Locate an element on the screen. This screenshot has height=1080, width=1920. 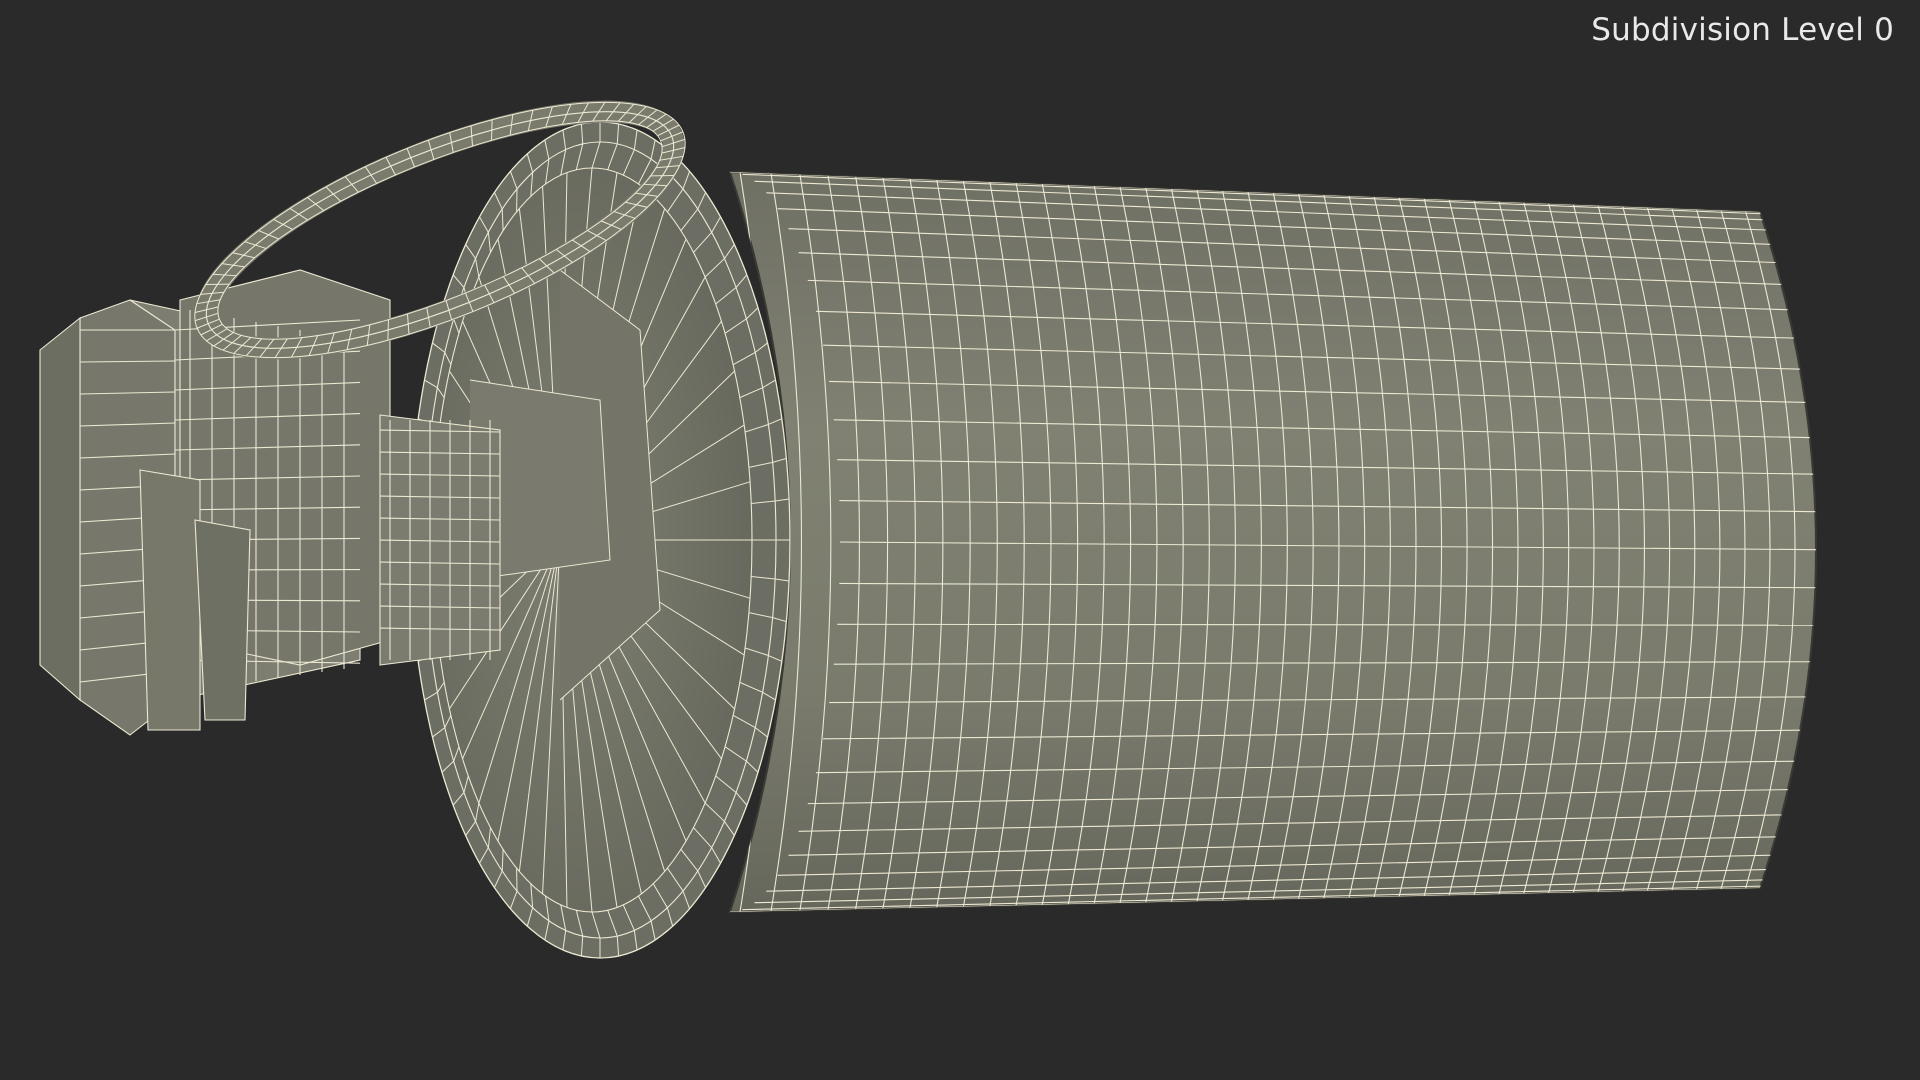
subdivision-level-label: Subdivision Level 0 is located at coordinates (1742, 30).